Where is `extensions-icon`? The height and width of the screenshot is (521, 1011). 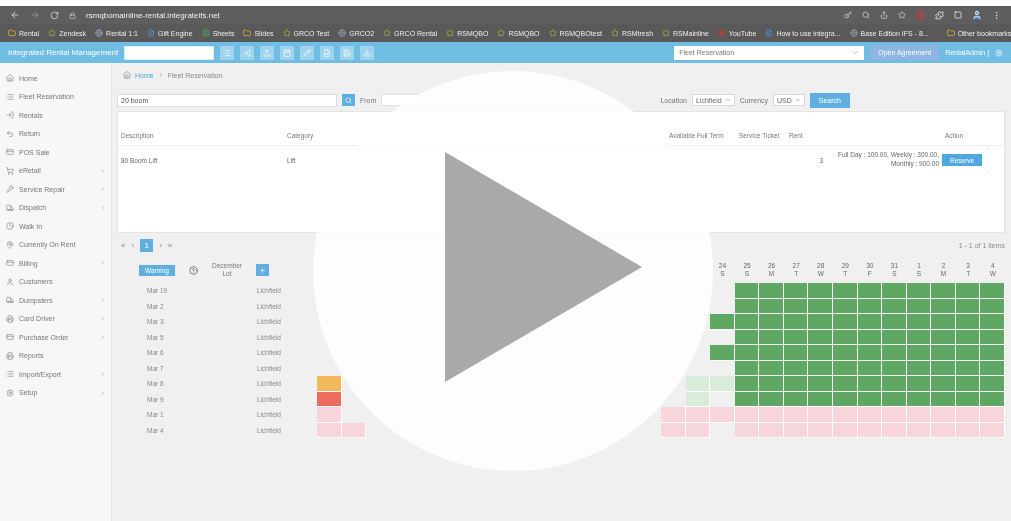 extensions-icon is located at coordinates (939, 15).